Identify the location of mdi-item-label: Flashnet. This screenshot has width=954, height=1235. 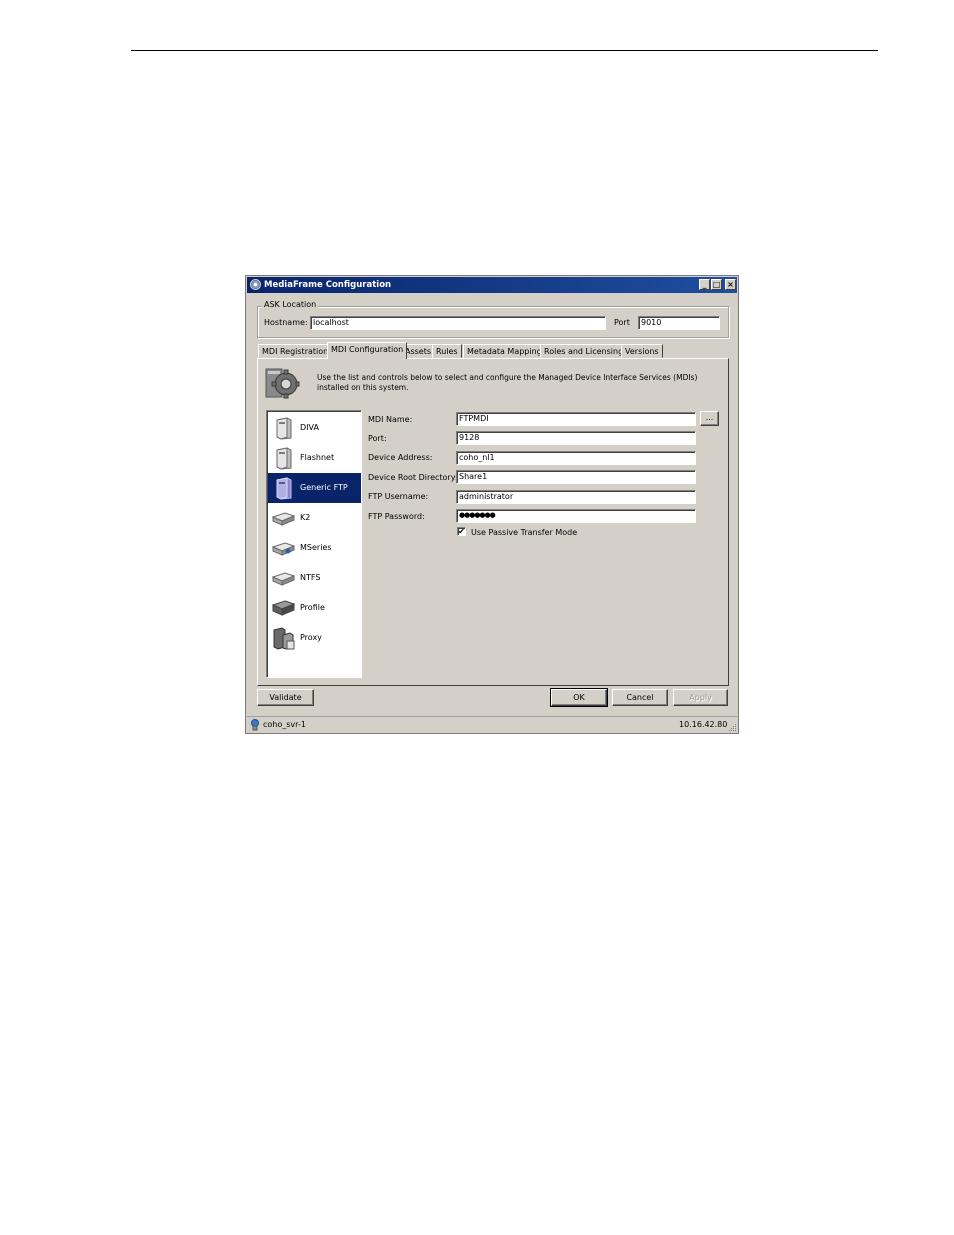
(317, 457).